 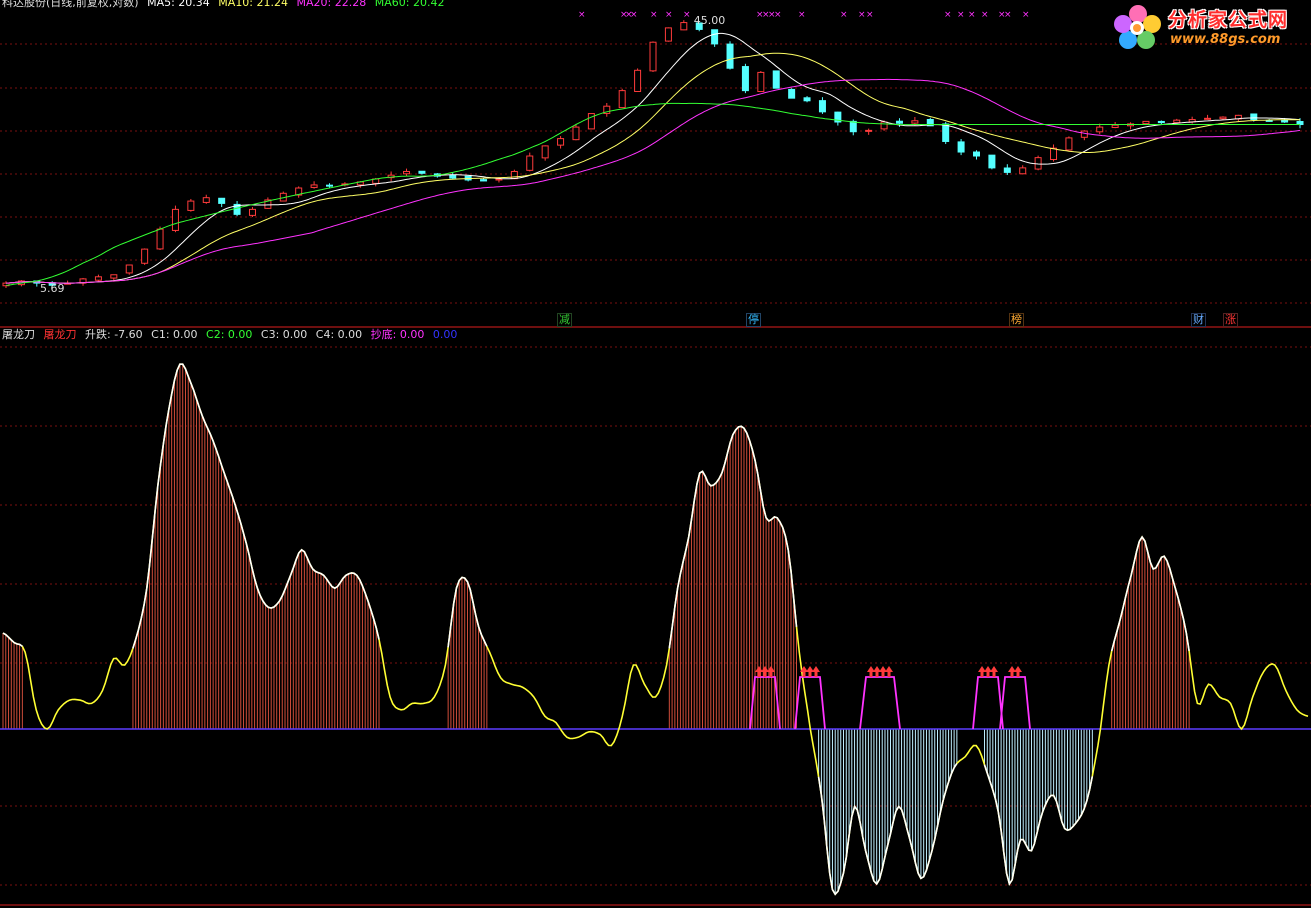 I want to click on site-watermark: 分析家公式网 www.88gs.com, so click(x=1211, y=27).